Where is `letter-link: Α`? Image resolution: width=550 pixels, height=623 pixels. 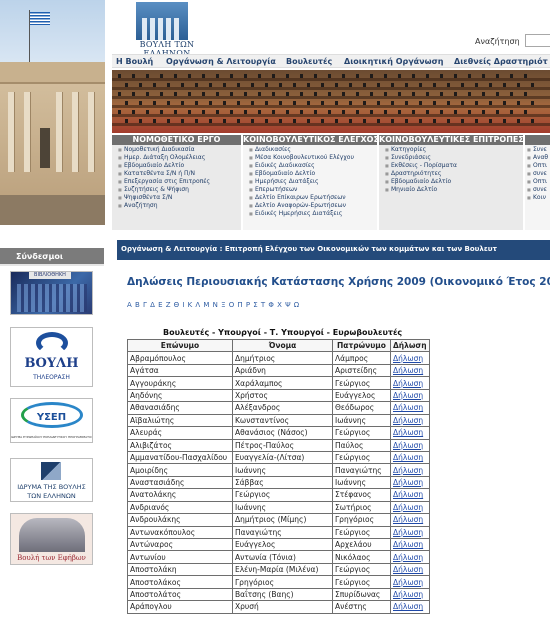
letter-link: Α is located at coordinates (129, 305).